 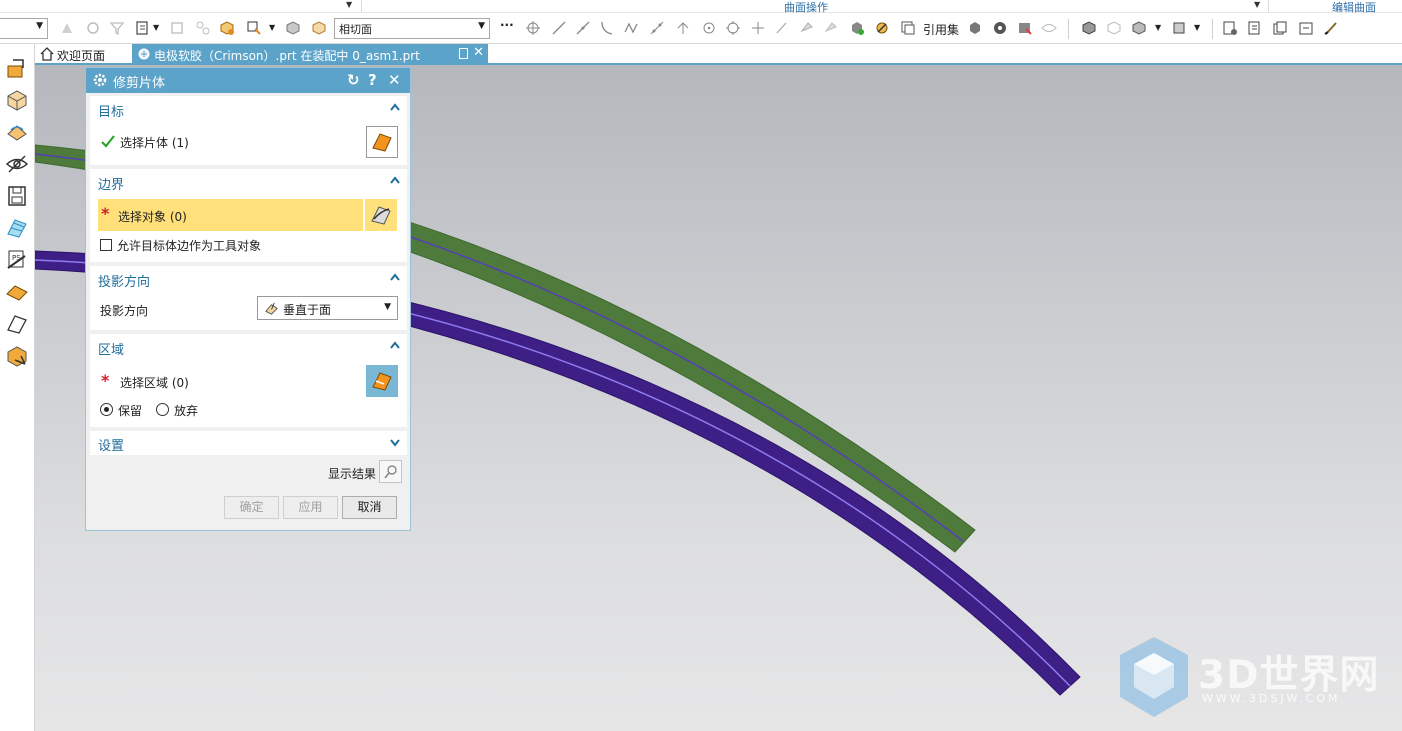 What do you see at coordinates (394, 80) in the screenshot?
I see `close-icon: ✕` at bounding box center [394, 80].